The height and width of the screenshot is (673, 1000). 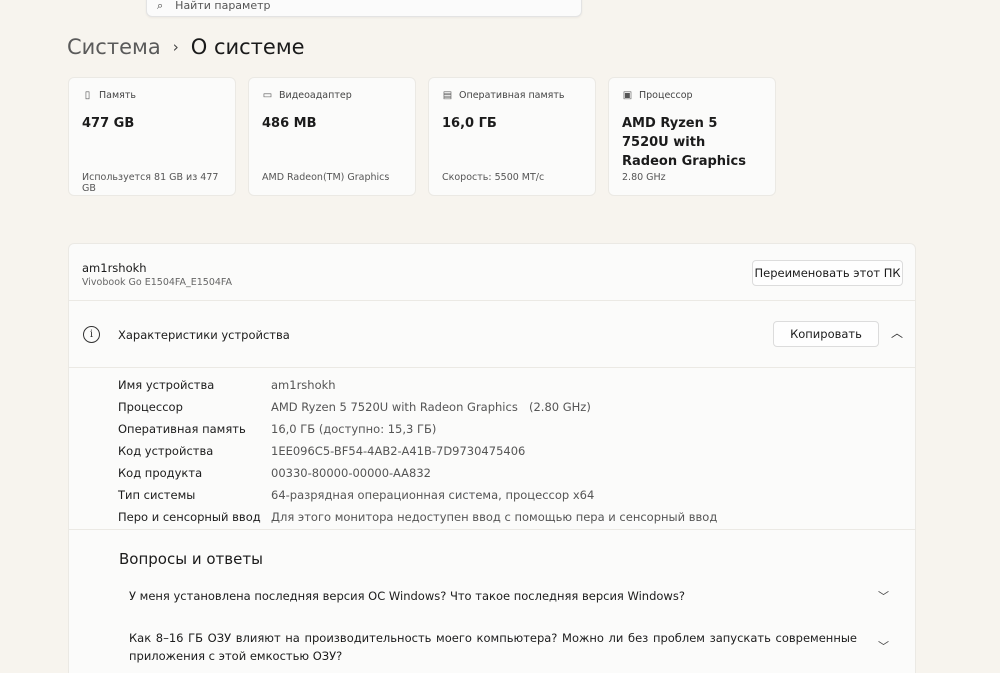 What do you see at coordinates (289, 123) in the screenshot?
I see `card-value: 486 MB` at bounding box center [289, 123].